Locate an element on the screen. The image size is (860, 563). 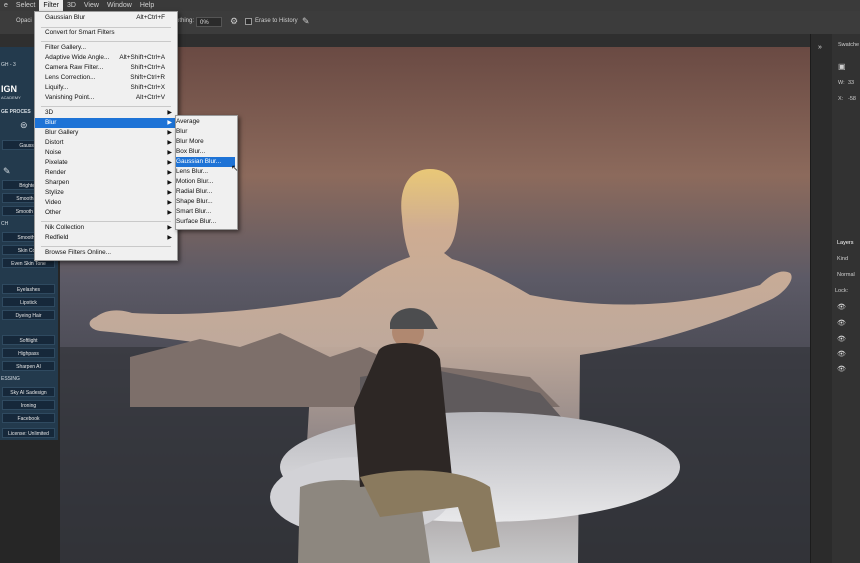
x-label: X: is located at coordinates (841, 99).